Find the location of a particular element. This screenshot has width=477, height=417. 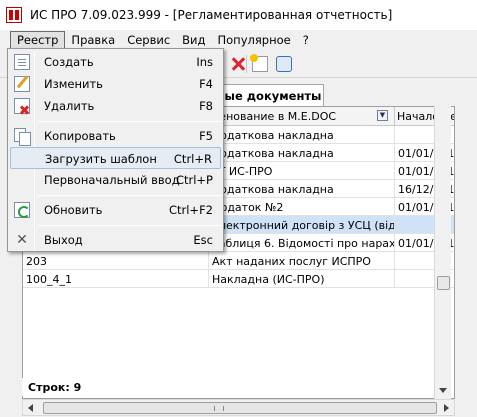

horizontal-scroll-thumb is located at coordinates (240, 408).